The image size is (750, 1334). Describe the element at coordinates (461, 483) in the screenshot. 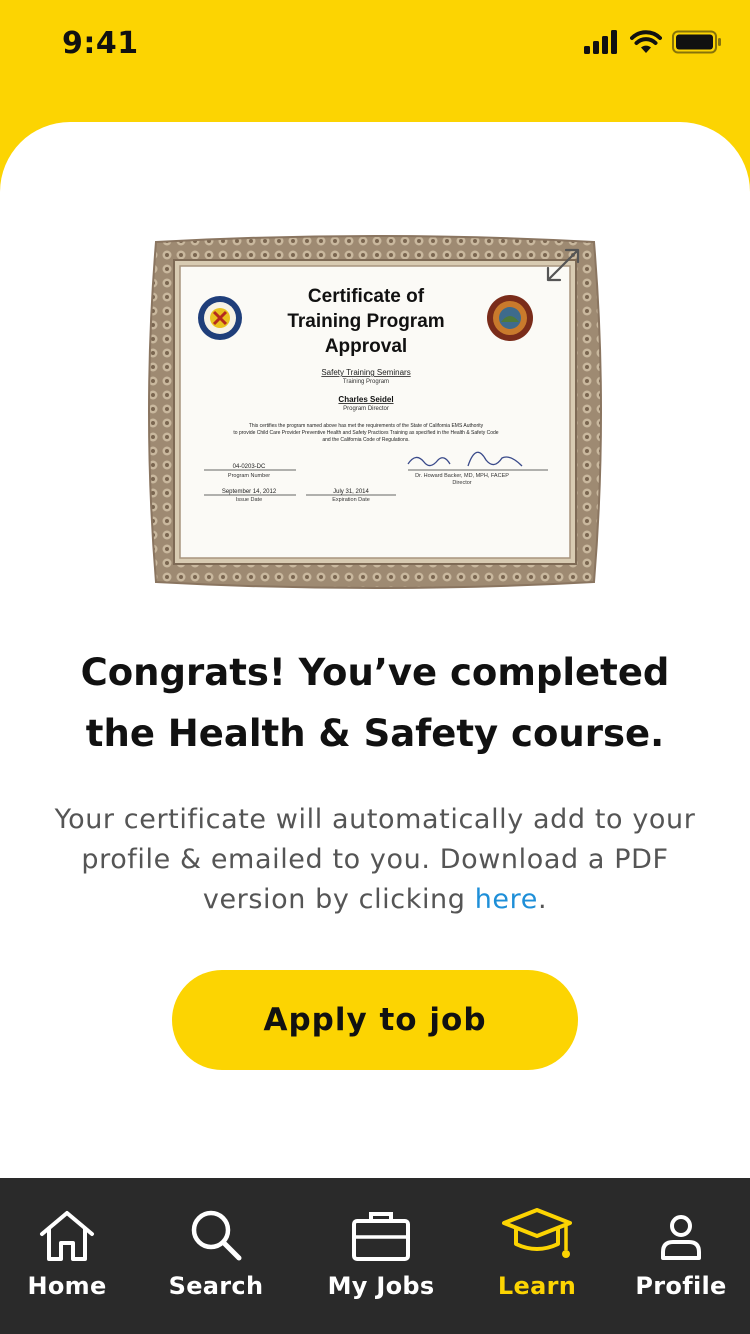

I see `cert-signer-caption: Director` at that location.